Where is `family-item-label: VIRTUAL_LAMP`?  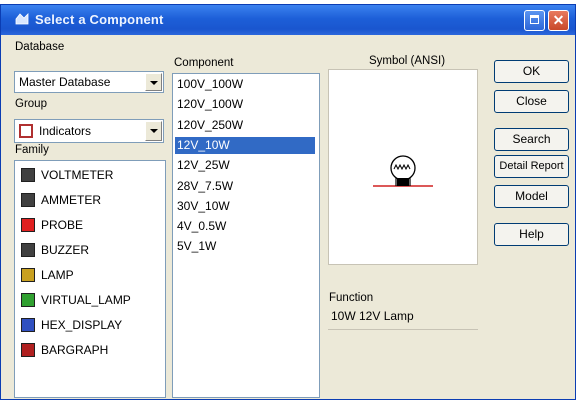
family-item-label: VIRTUAL_LAMP is located at coordinates (86, 300).